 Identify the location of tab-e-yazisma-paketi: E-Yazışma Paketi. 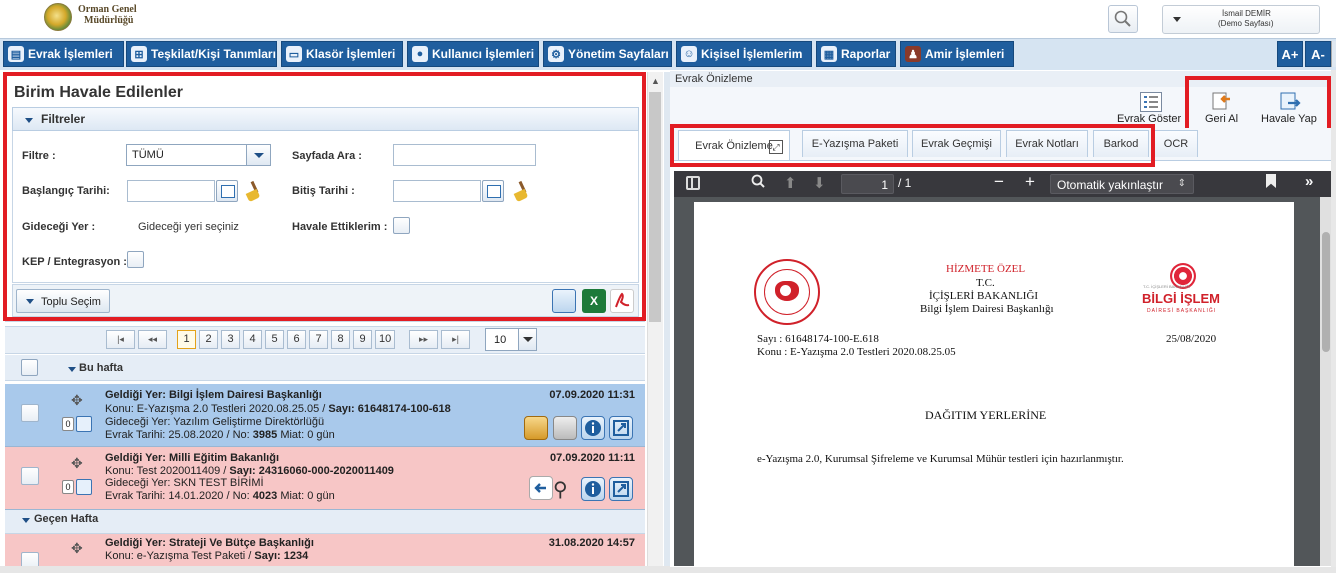
(855, 143).